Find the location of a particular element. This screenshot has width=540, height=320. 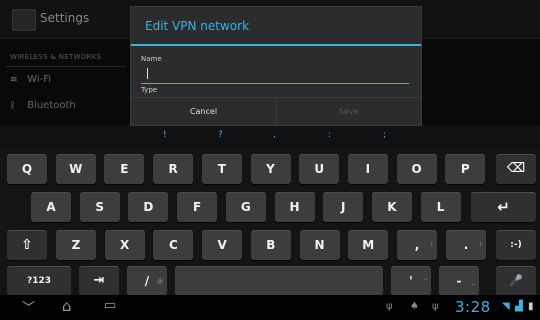

key-g: G is located at coordinates (245, 207).